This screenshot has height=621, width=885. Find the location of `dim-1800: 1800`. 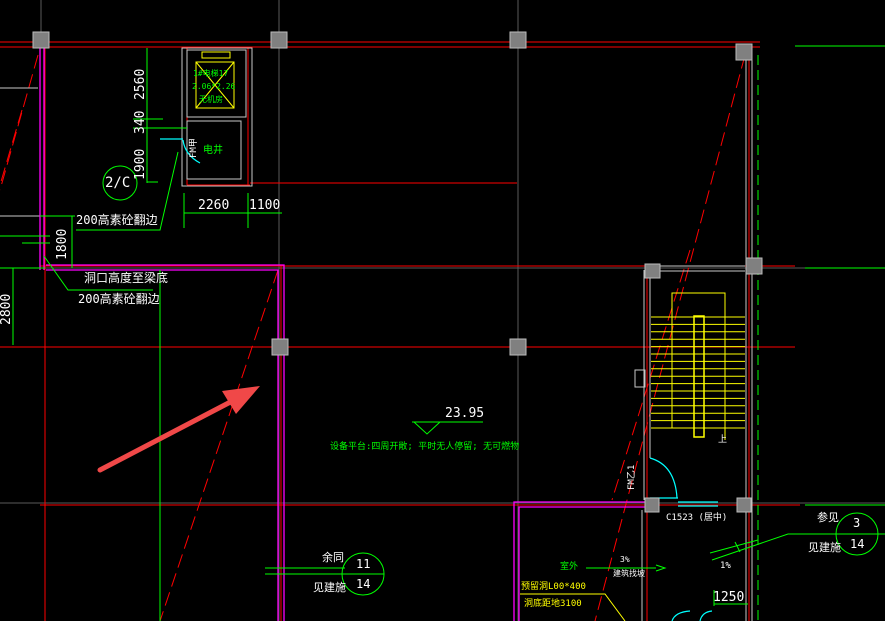

dim-1800: 1800 is located at coordinates (62, 244).